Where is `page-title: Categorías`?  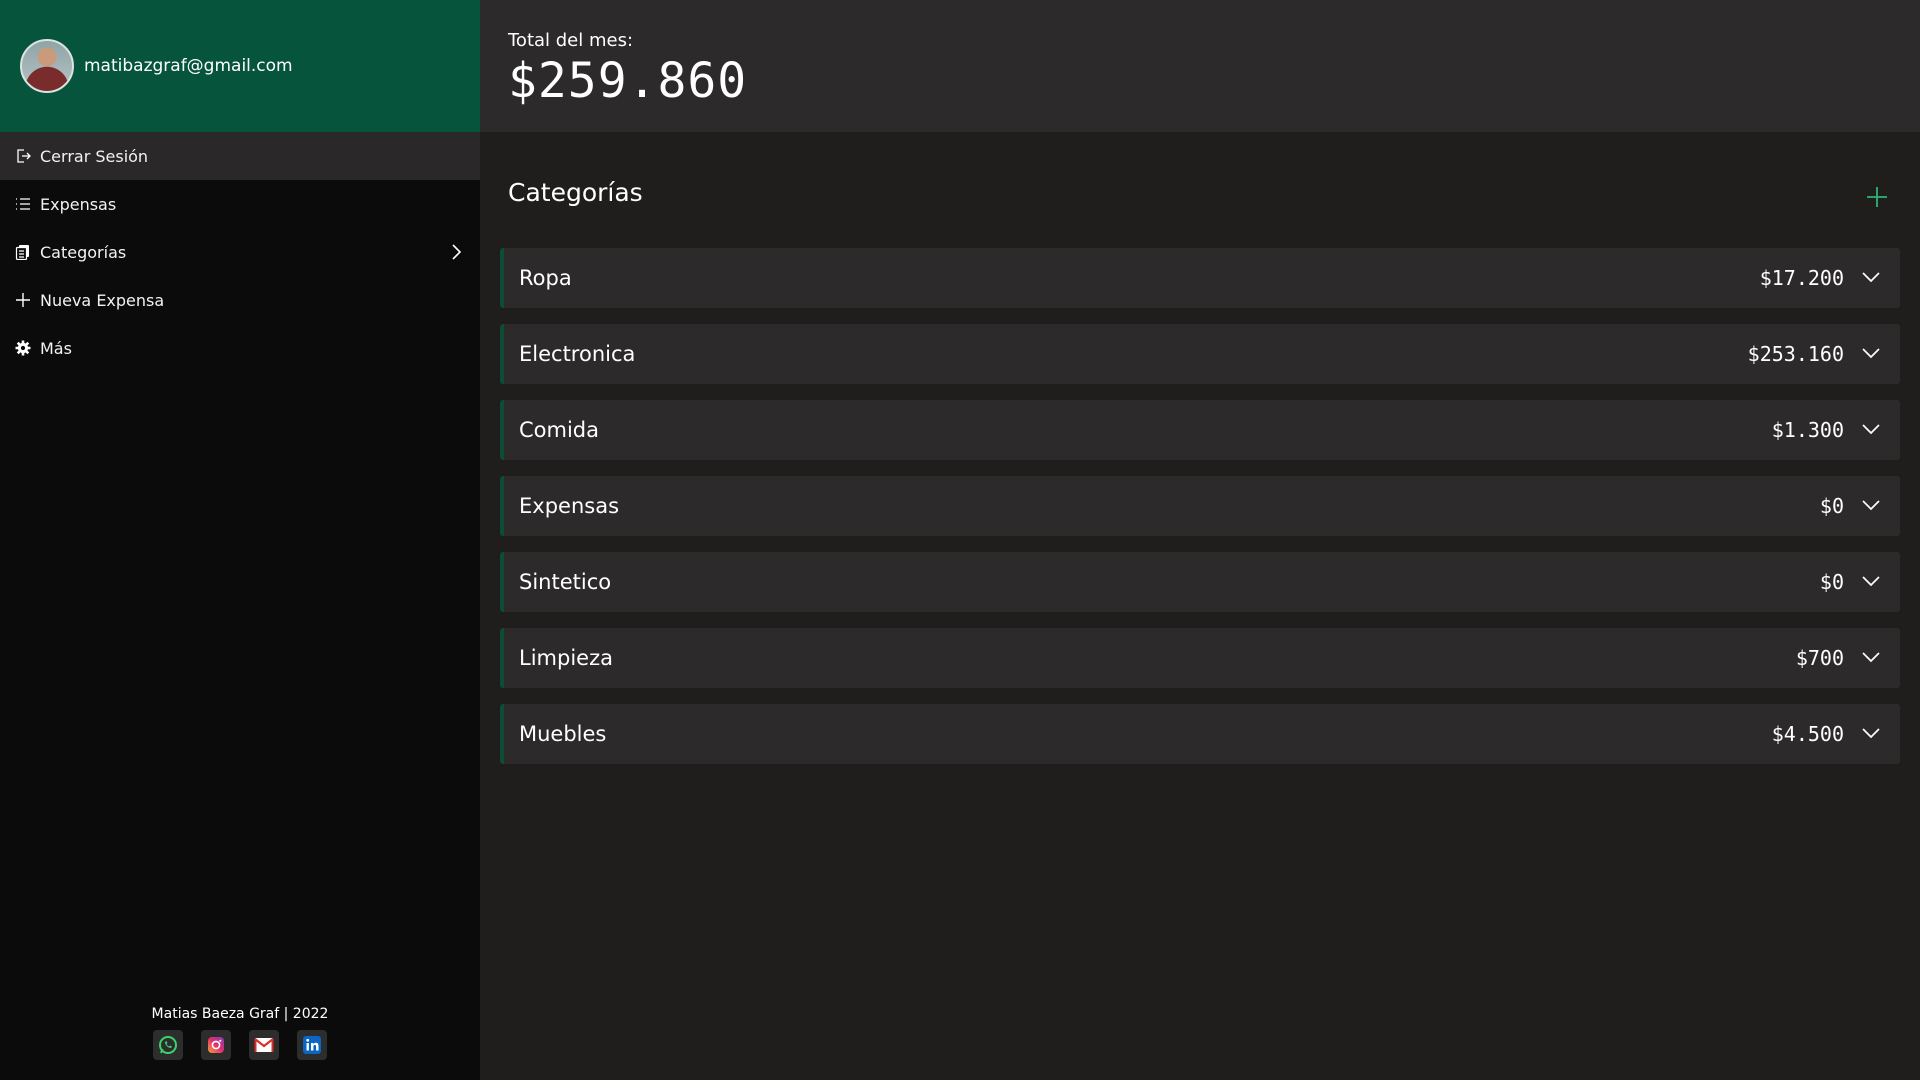 page-title: Categorías is located at coordinates (575, 192).